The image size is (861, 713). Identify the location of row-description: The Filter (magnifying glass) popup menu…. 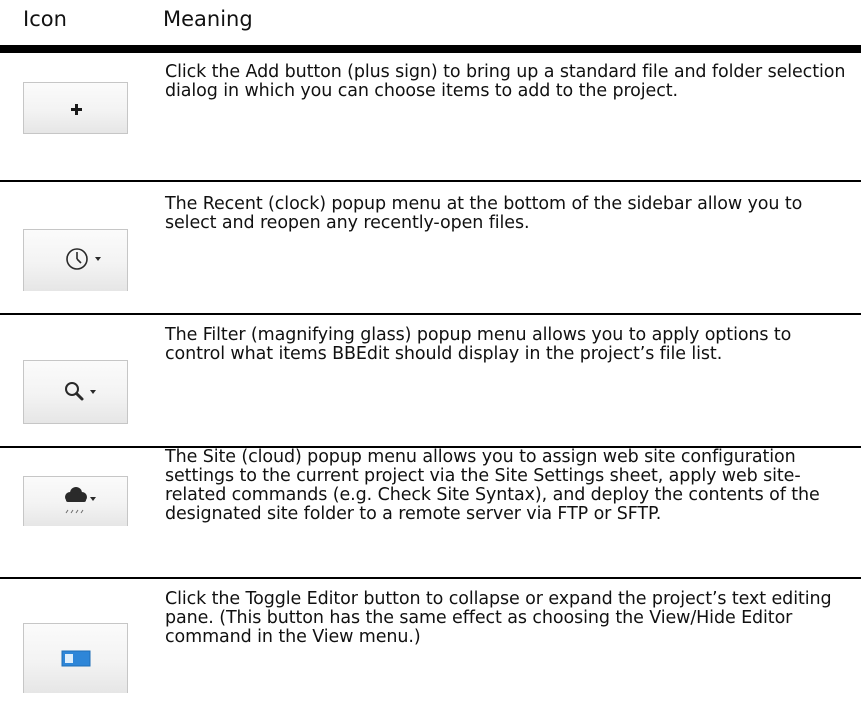
(478, 344).